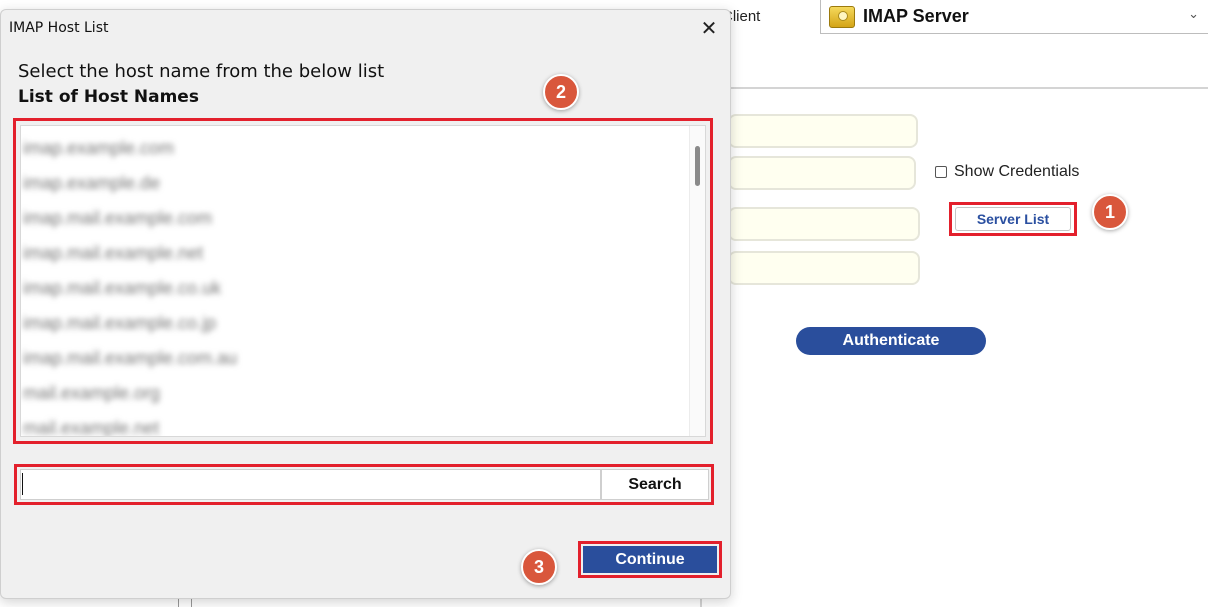  What do you see at coordinates (353, 323) in the screenshot?
I see `list-item: imap.mail.example.co.jp` at bounding box center [353, 323].